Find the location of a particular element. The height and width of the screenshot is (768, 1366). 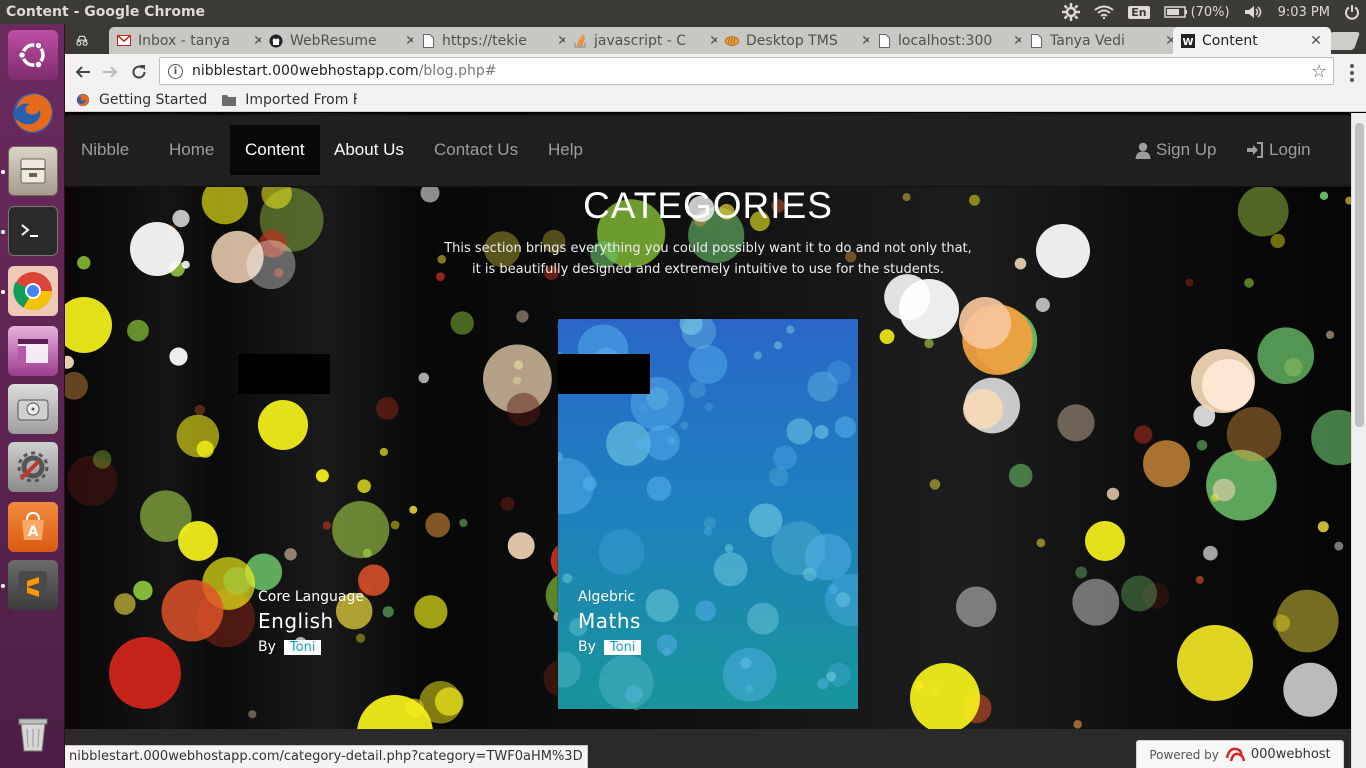

powered-by-badge: Powered by 000webhost is located at coordinates (1240, 754).